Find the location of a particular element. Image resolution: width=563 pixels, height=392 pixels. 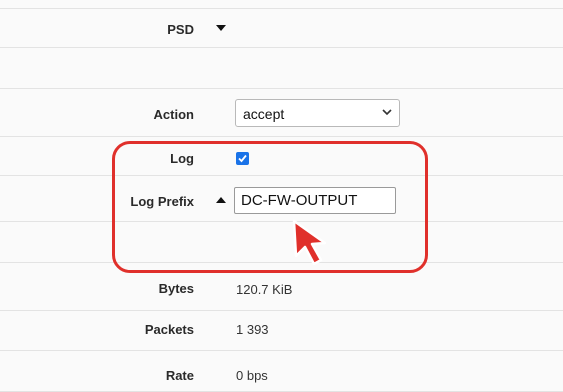

bytes-label: Bytes is located at coordinates (176, 288).